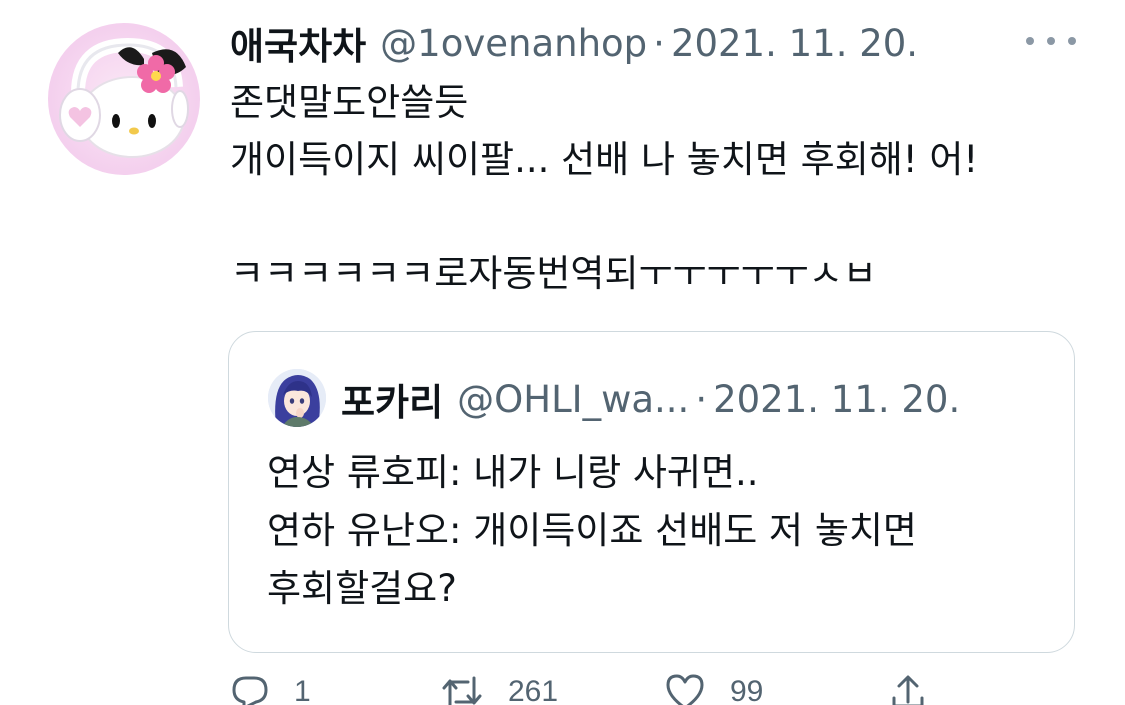 The width and height of the screenshot is (1125, 705). I want to click on share-icon, so click(908, 690).